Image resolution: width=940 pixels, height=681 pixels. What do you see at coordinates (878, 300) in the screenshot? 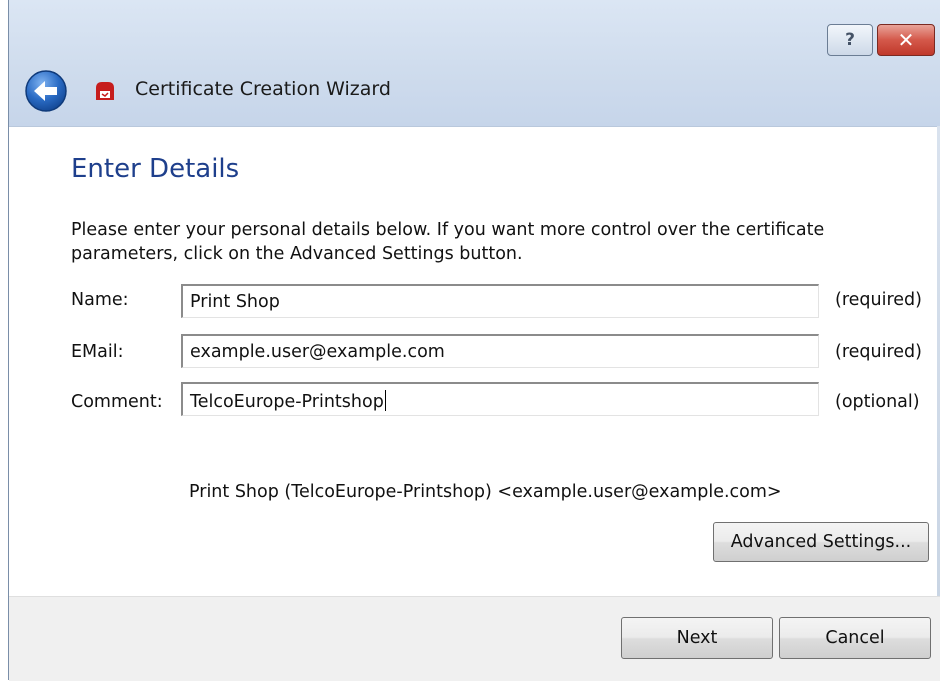
I see `name-required-note: (required)` at bounding box center [878, 300].